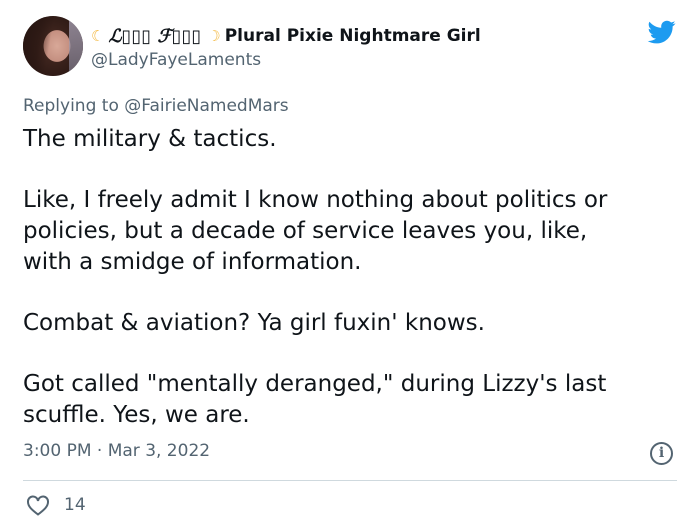  What do you see at coordinates (53, 46) in the screenshot?
I see `avatar` at bounding box center [53, 46].